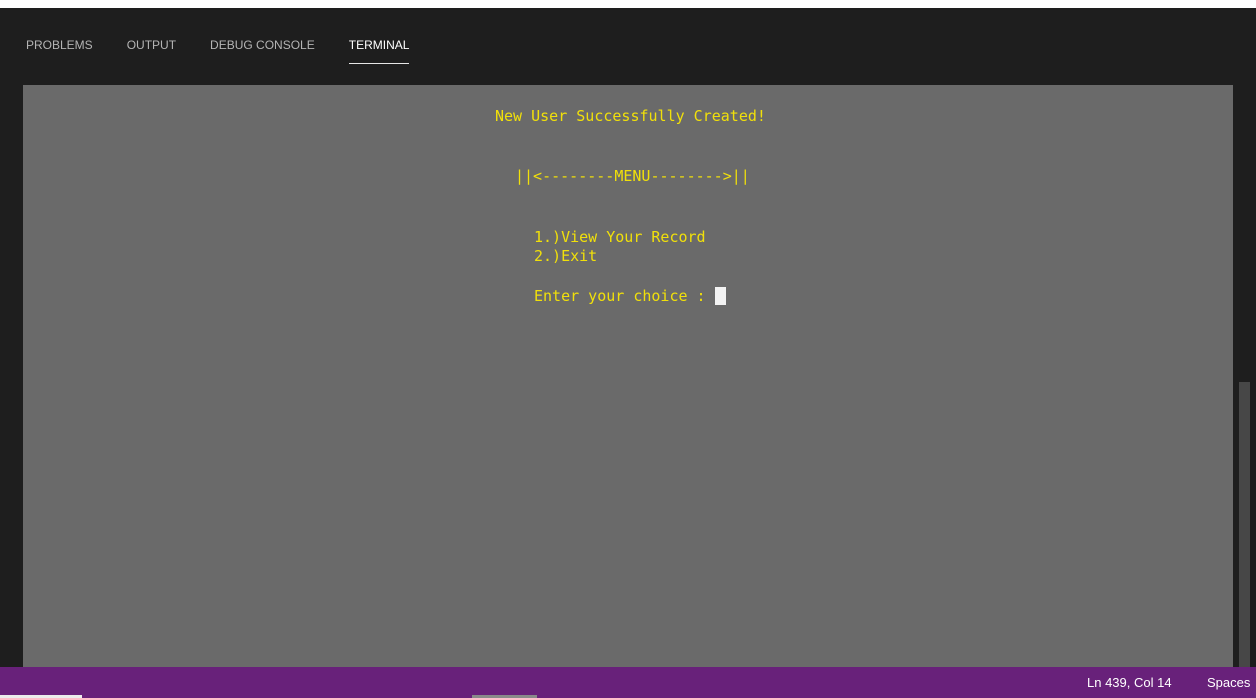 The height and width of the screenshot is (698, 1256). Describe the element at coordinates (632, 176) in the screenshot. I see `terminal-line-menu-header: ||<--------MENU-------->||` at that location.